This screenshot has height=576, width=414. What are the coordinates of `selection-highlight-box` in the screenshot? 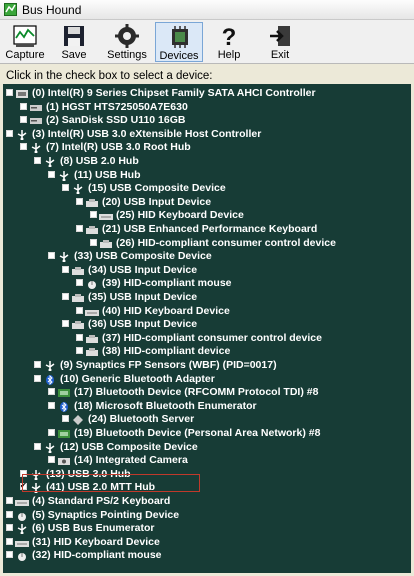 It's located at (111, 483).